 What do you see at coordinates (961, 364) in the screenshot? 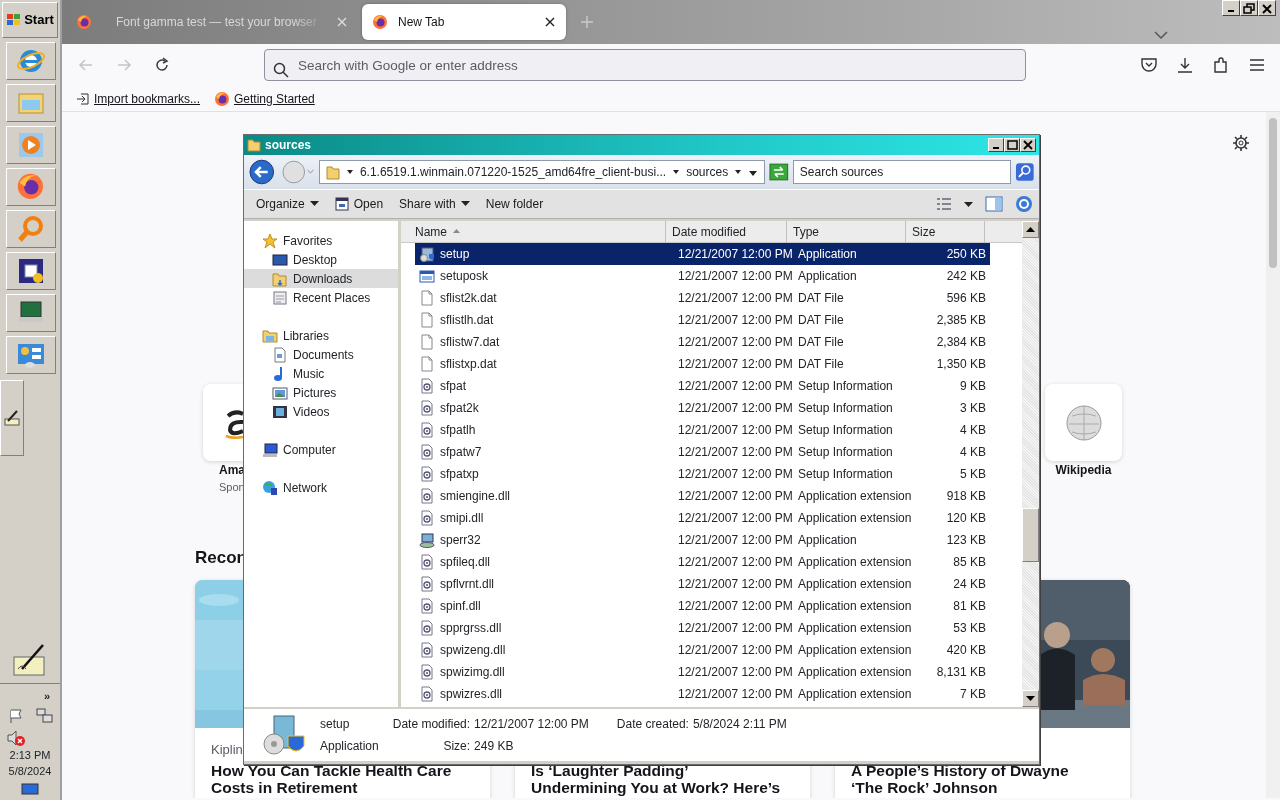
I see `size-cell-text: 1,350 KB` at bounding box center [961, 364].